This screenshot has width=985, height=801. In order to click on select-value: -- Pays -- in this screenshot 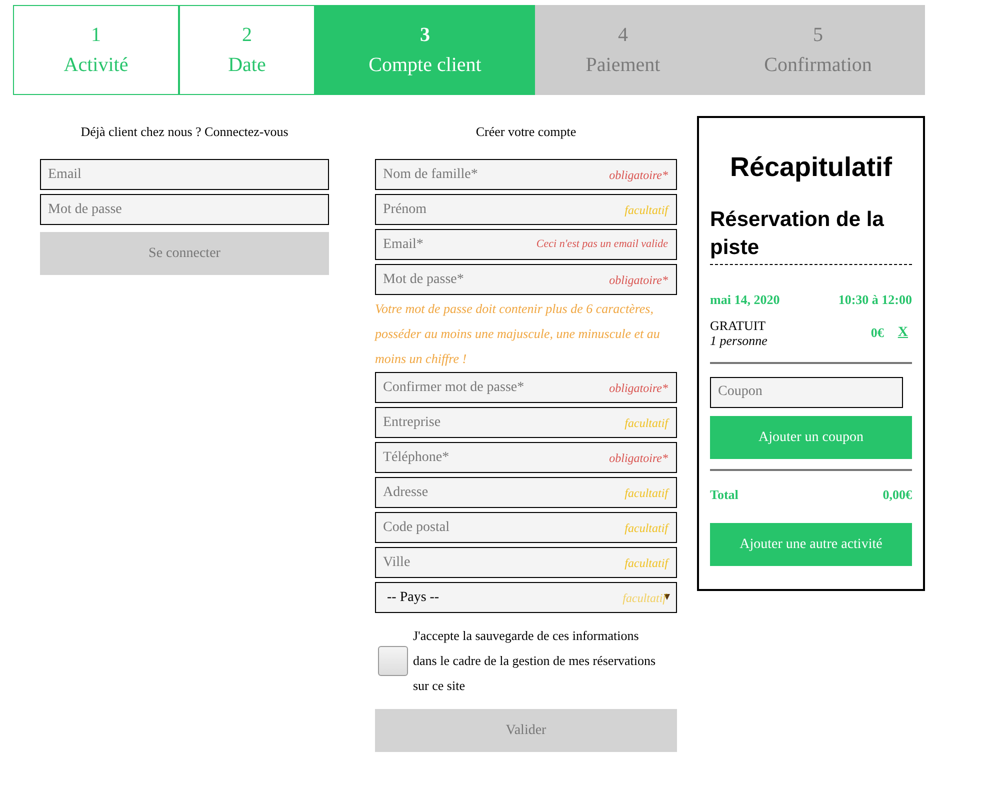, I will do `click(413, 598)`.